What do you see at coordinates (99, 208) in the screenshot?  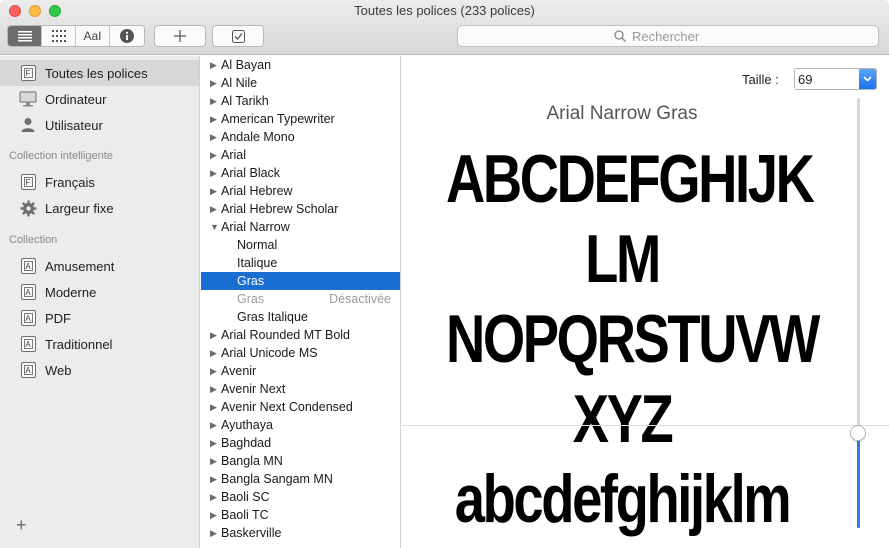 I see `sidebar-item-fixed-width: Largeur fixe` at bounding box center [99, 208].